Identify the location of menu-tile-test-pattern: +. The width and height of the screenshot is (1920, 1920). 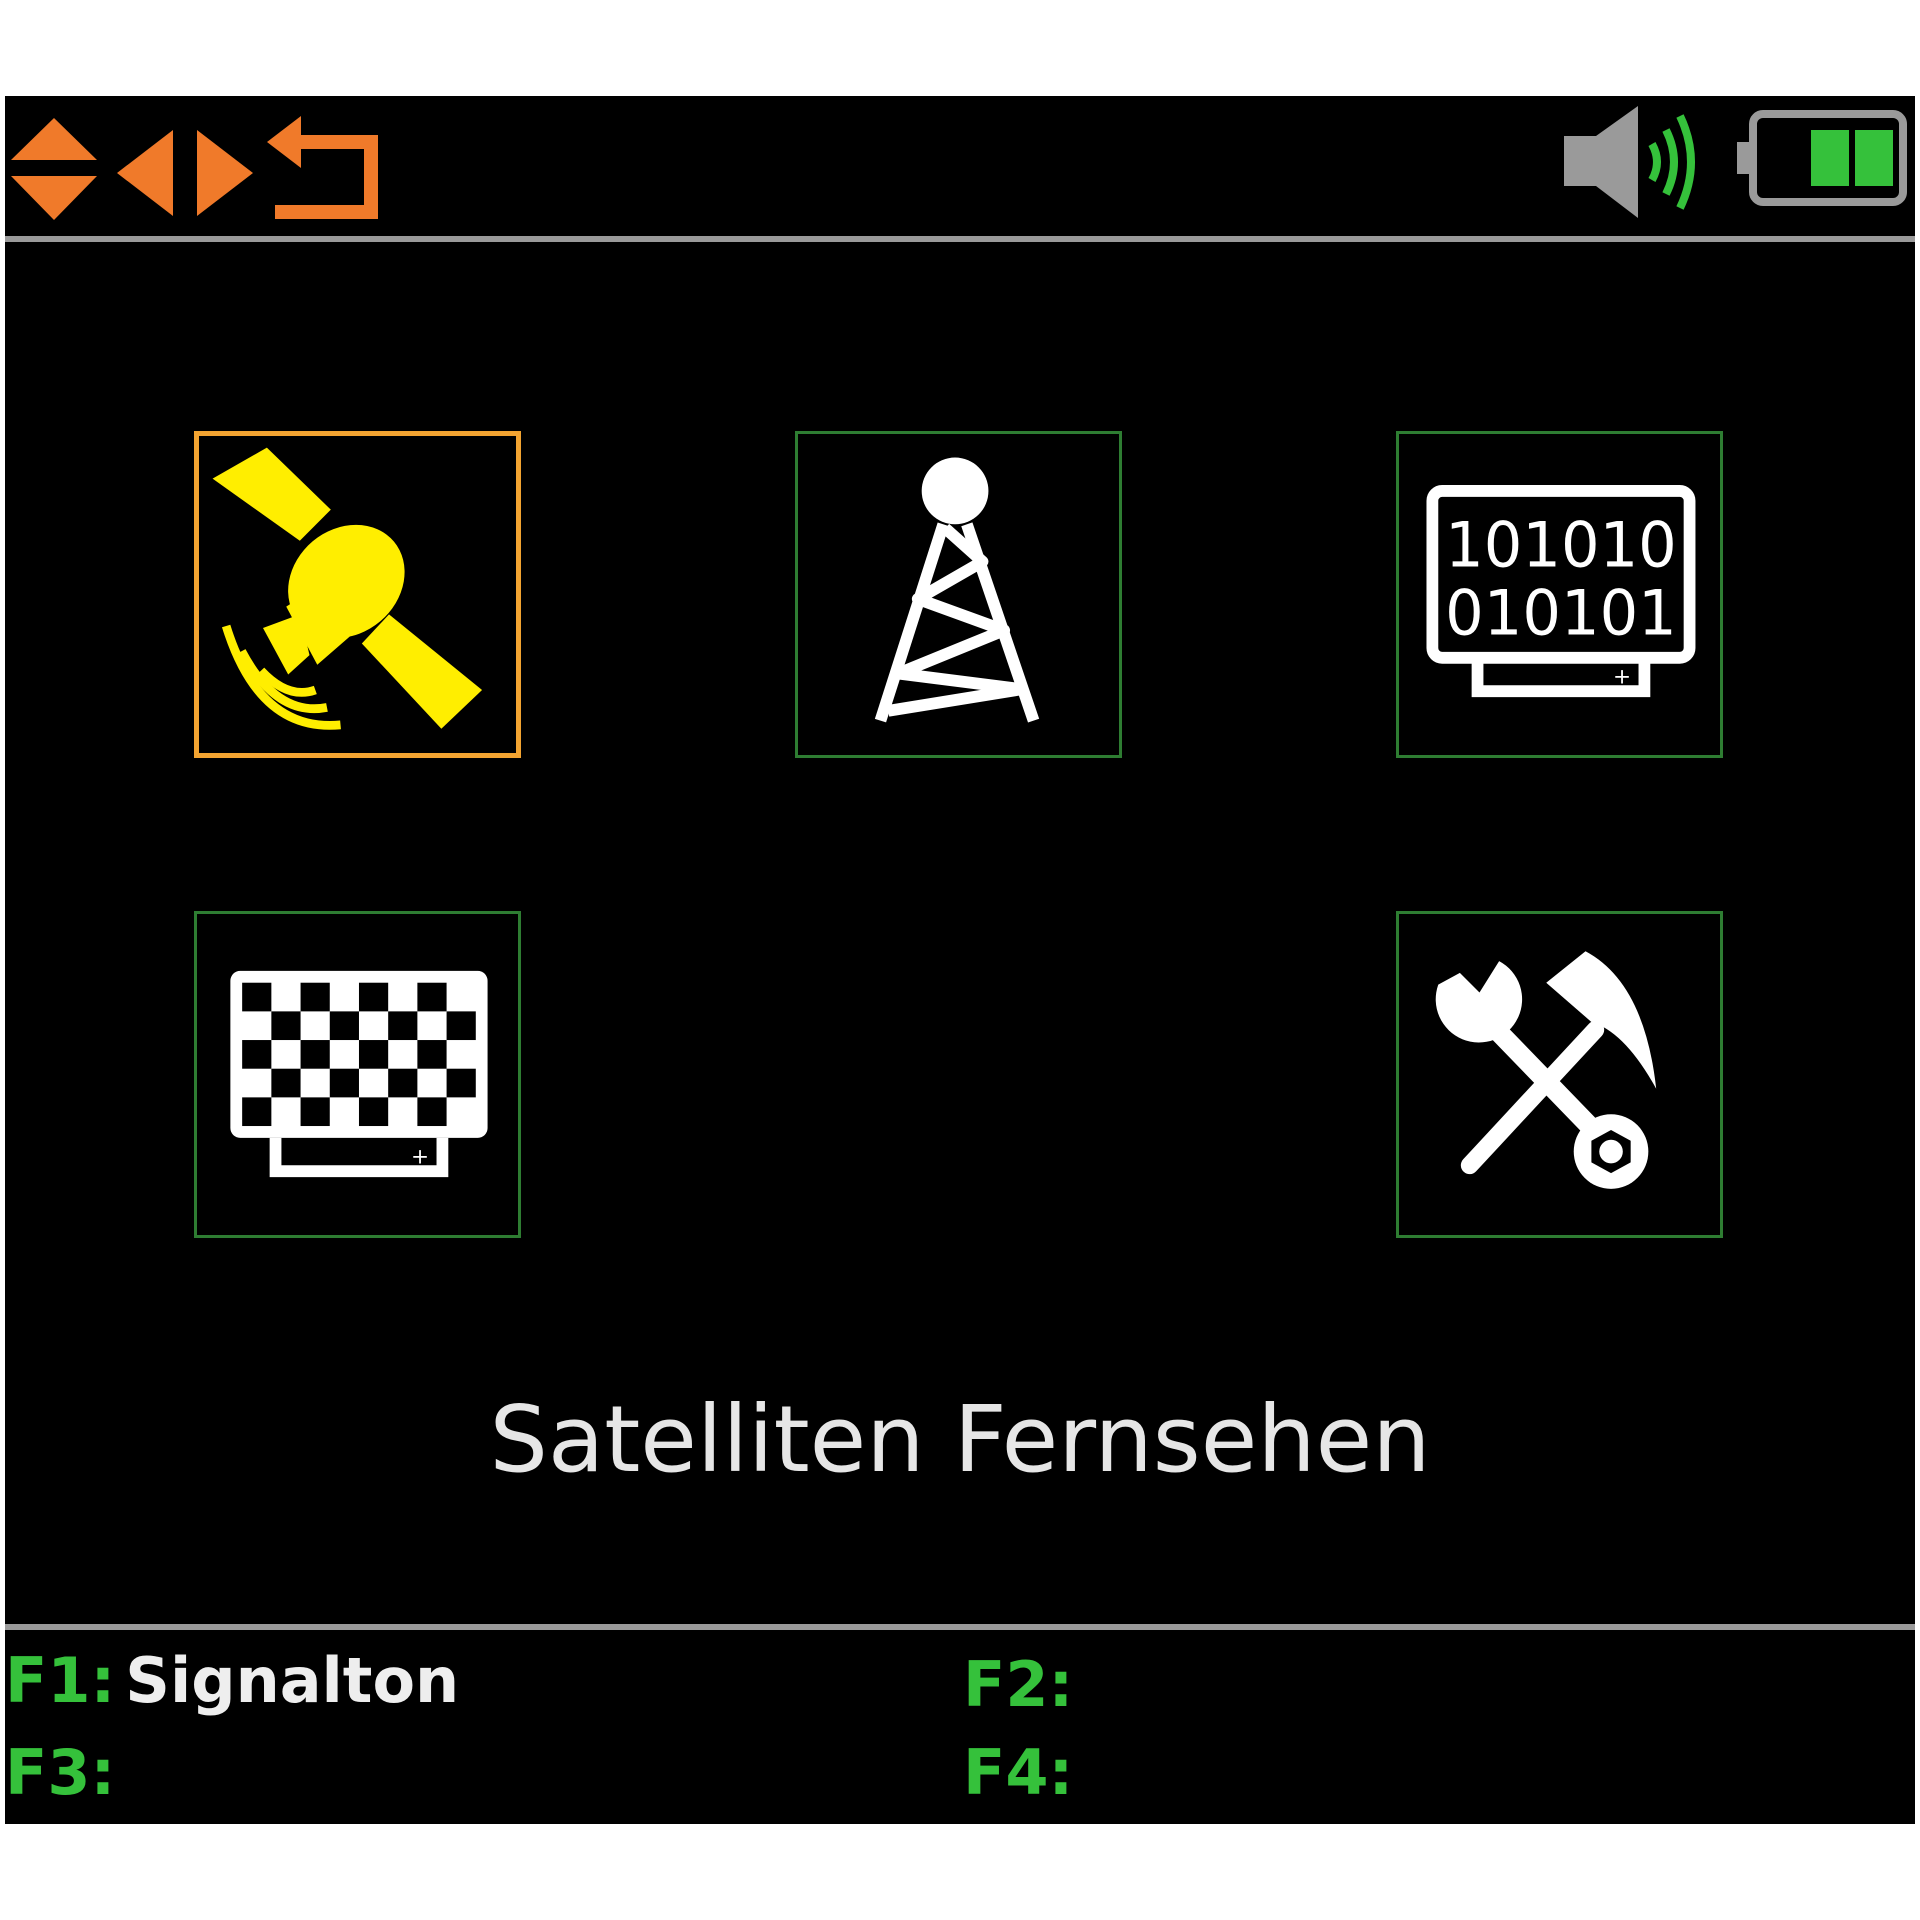
(357, 1074).